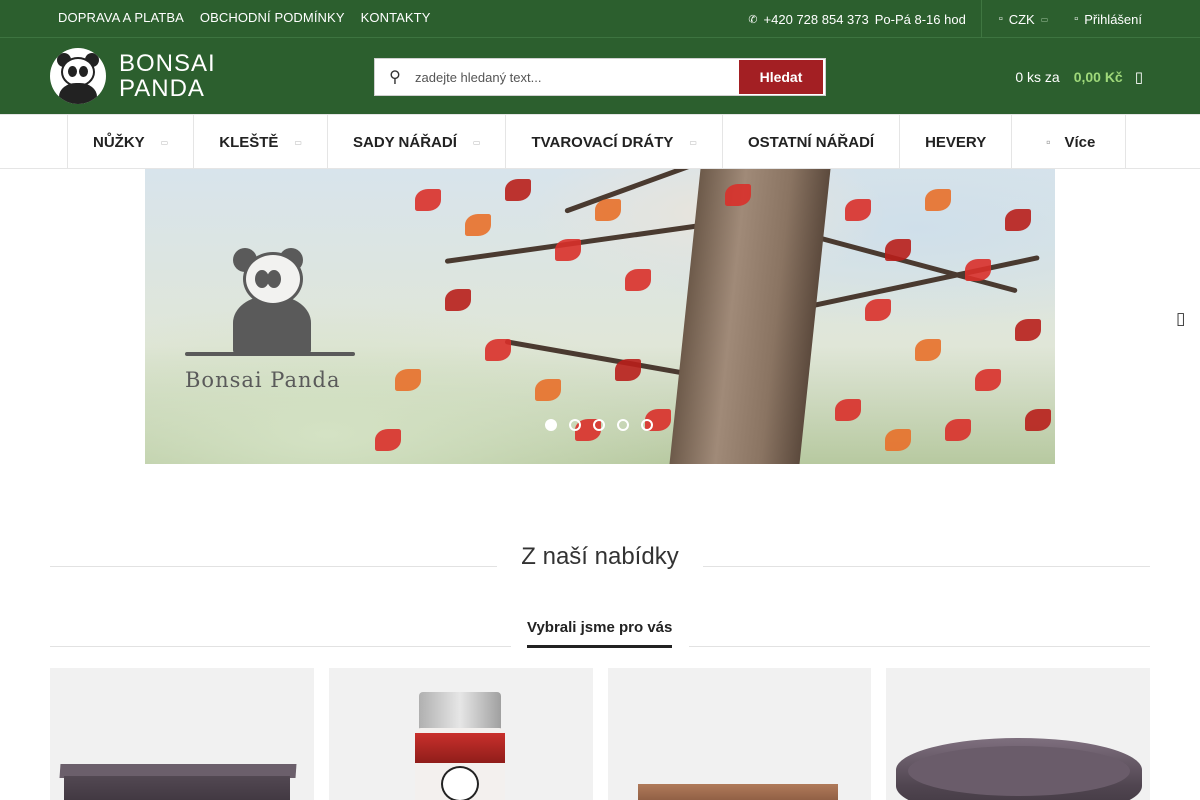 This screenshot has width=1200, height=800. What do you see at coordinates (404, 142) in the screenshot?
I see `nav-item-label: SADY NÁŘADÍ` at bounding box center [404, 142].